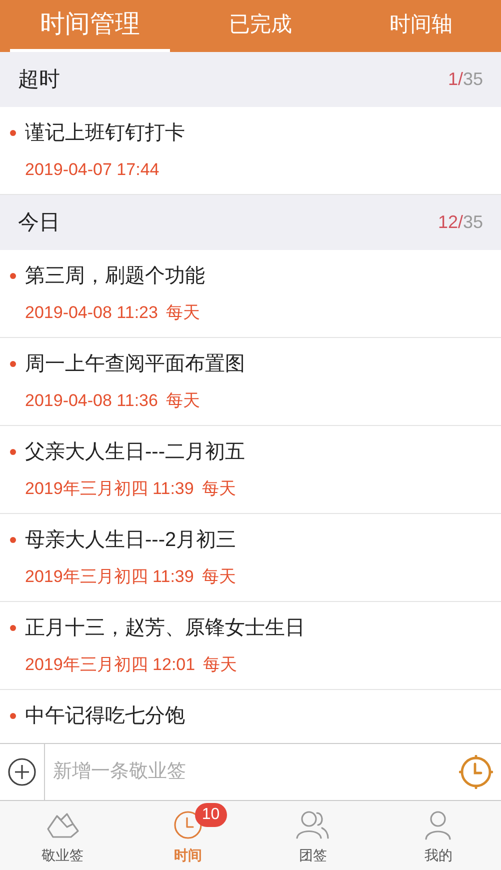  I want to click on nav-item: 团签, so click(313, 835).